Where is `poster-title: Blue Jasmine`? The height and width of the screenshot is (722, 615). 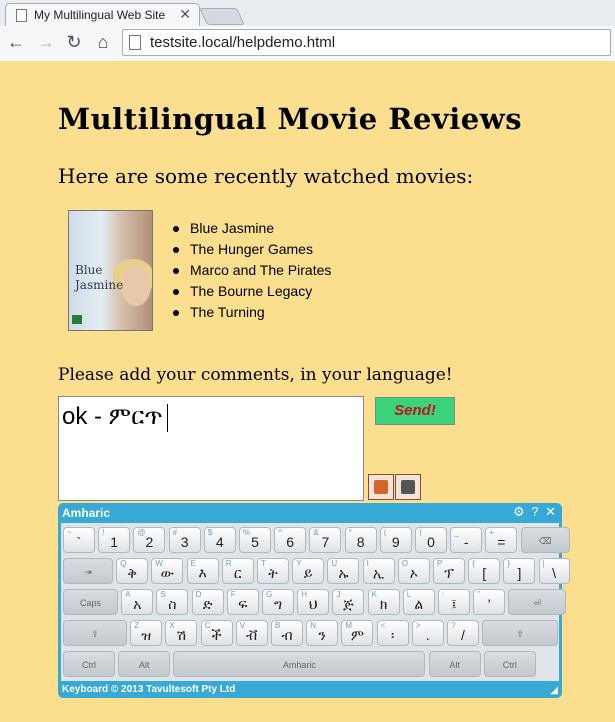 poster-title: Blue Jasmine is located at coordinates (99, 277).